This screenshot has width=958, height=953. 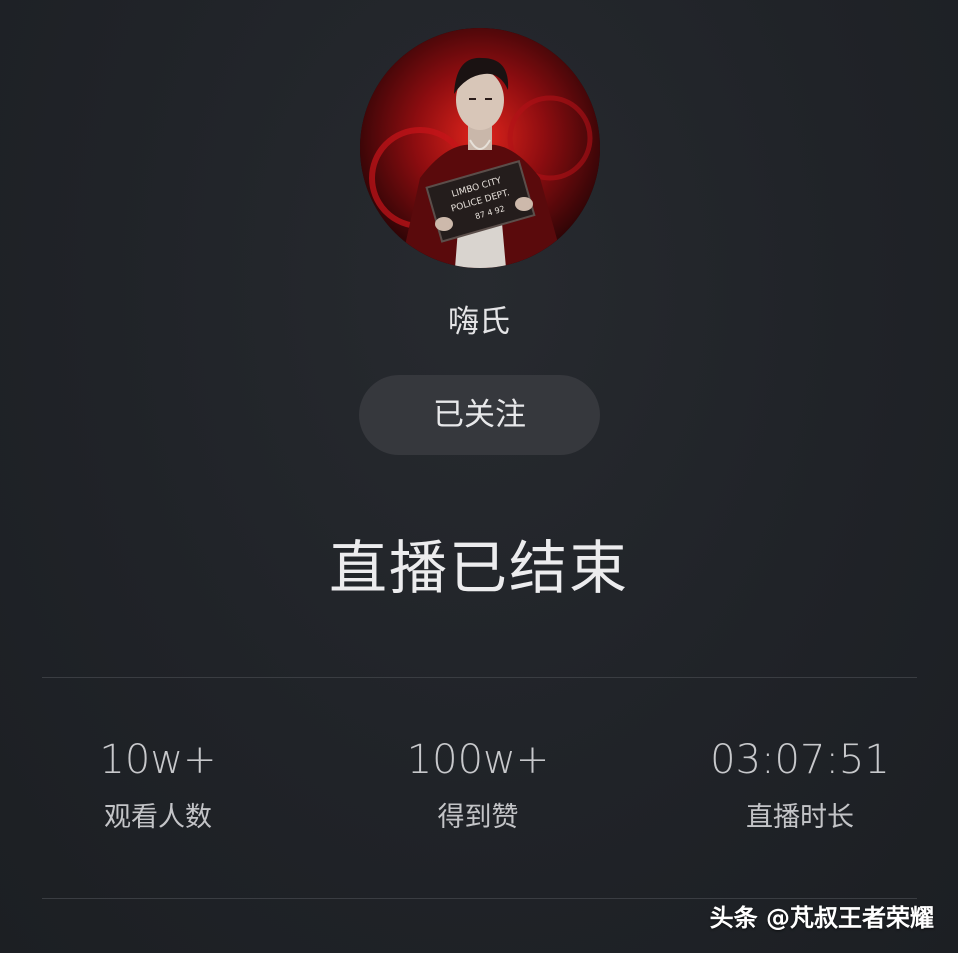 I want to click on stat-duration: 03:07:51 直播时长, so click(x=800, y=784).